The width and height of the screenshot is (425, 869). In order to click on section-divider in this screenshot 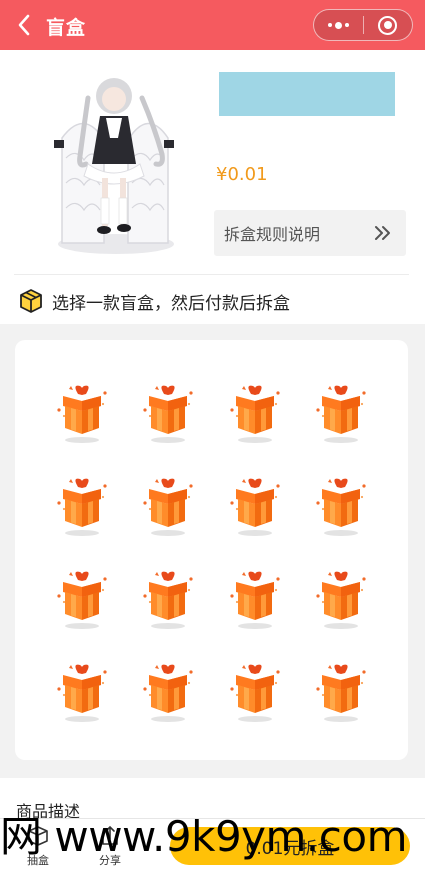, I will do `click(211, 274)`.